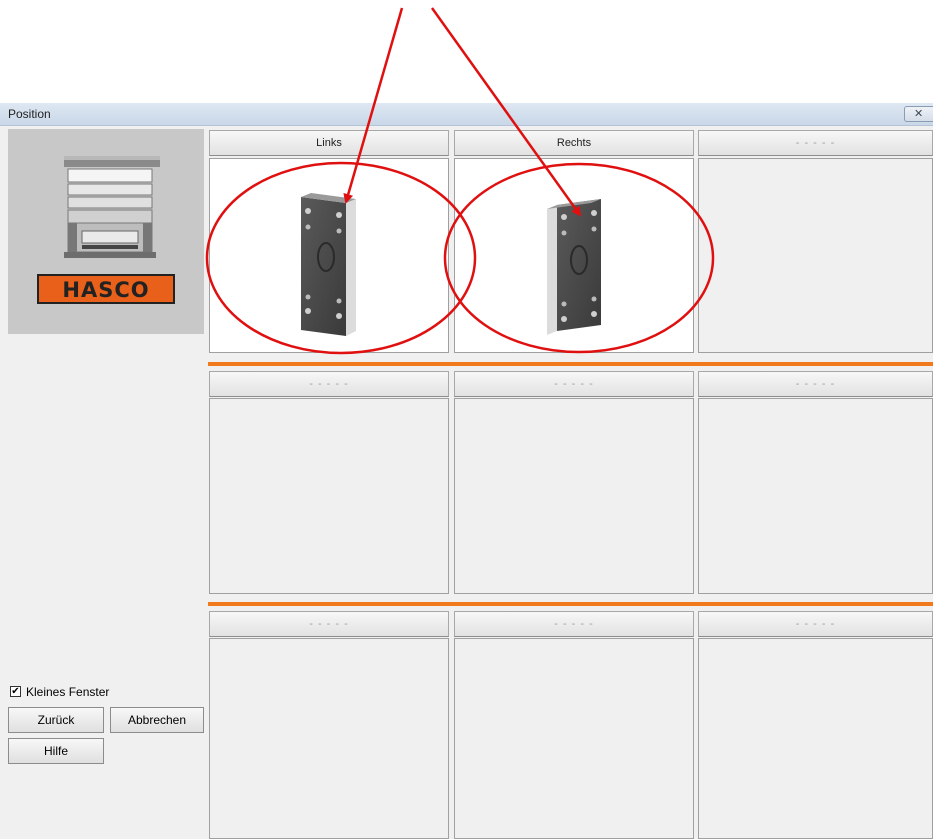 The width and height of the screenshot is (933, 839). I want to click on preview-links, so click(329, 255).